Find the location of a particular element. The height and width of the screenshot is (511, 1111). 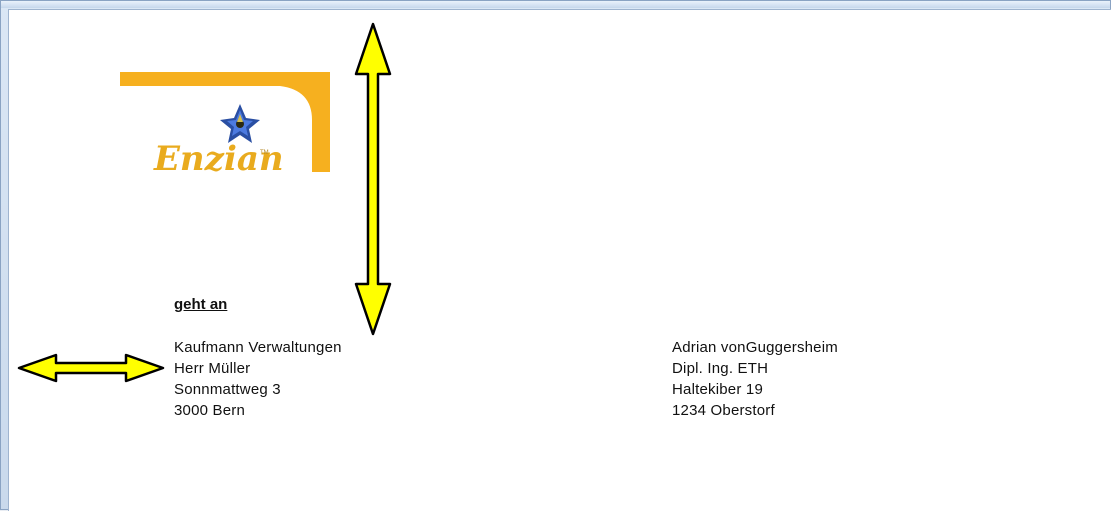

gentian-flower-icon is located at coordinates (240, 123).